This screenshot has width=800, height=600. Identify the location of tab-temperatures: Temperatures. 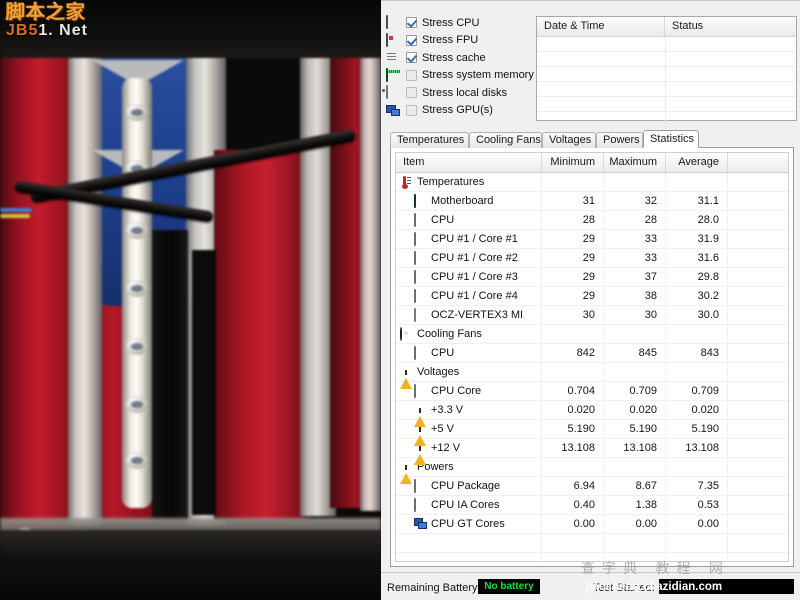
(429, 140).